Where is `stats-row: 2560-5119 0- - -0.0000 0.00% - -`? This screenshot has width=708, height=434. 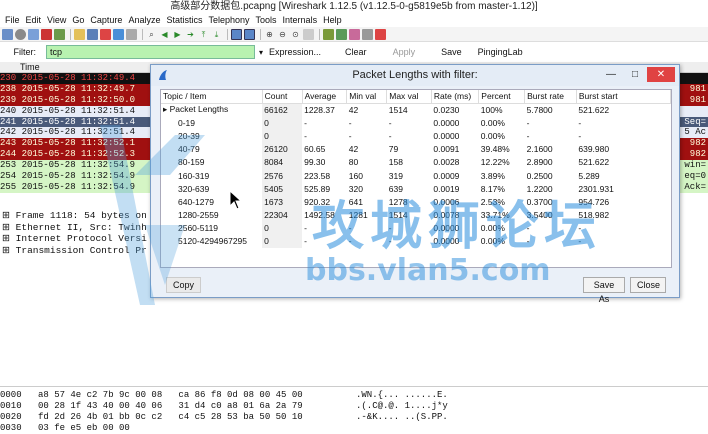 stats-row: 2560-5119 0- - -0.0000 0.00% - - is located at coordinates (416, 228).